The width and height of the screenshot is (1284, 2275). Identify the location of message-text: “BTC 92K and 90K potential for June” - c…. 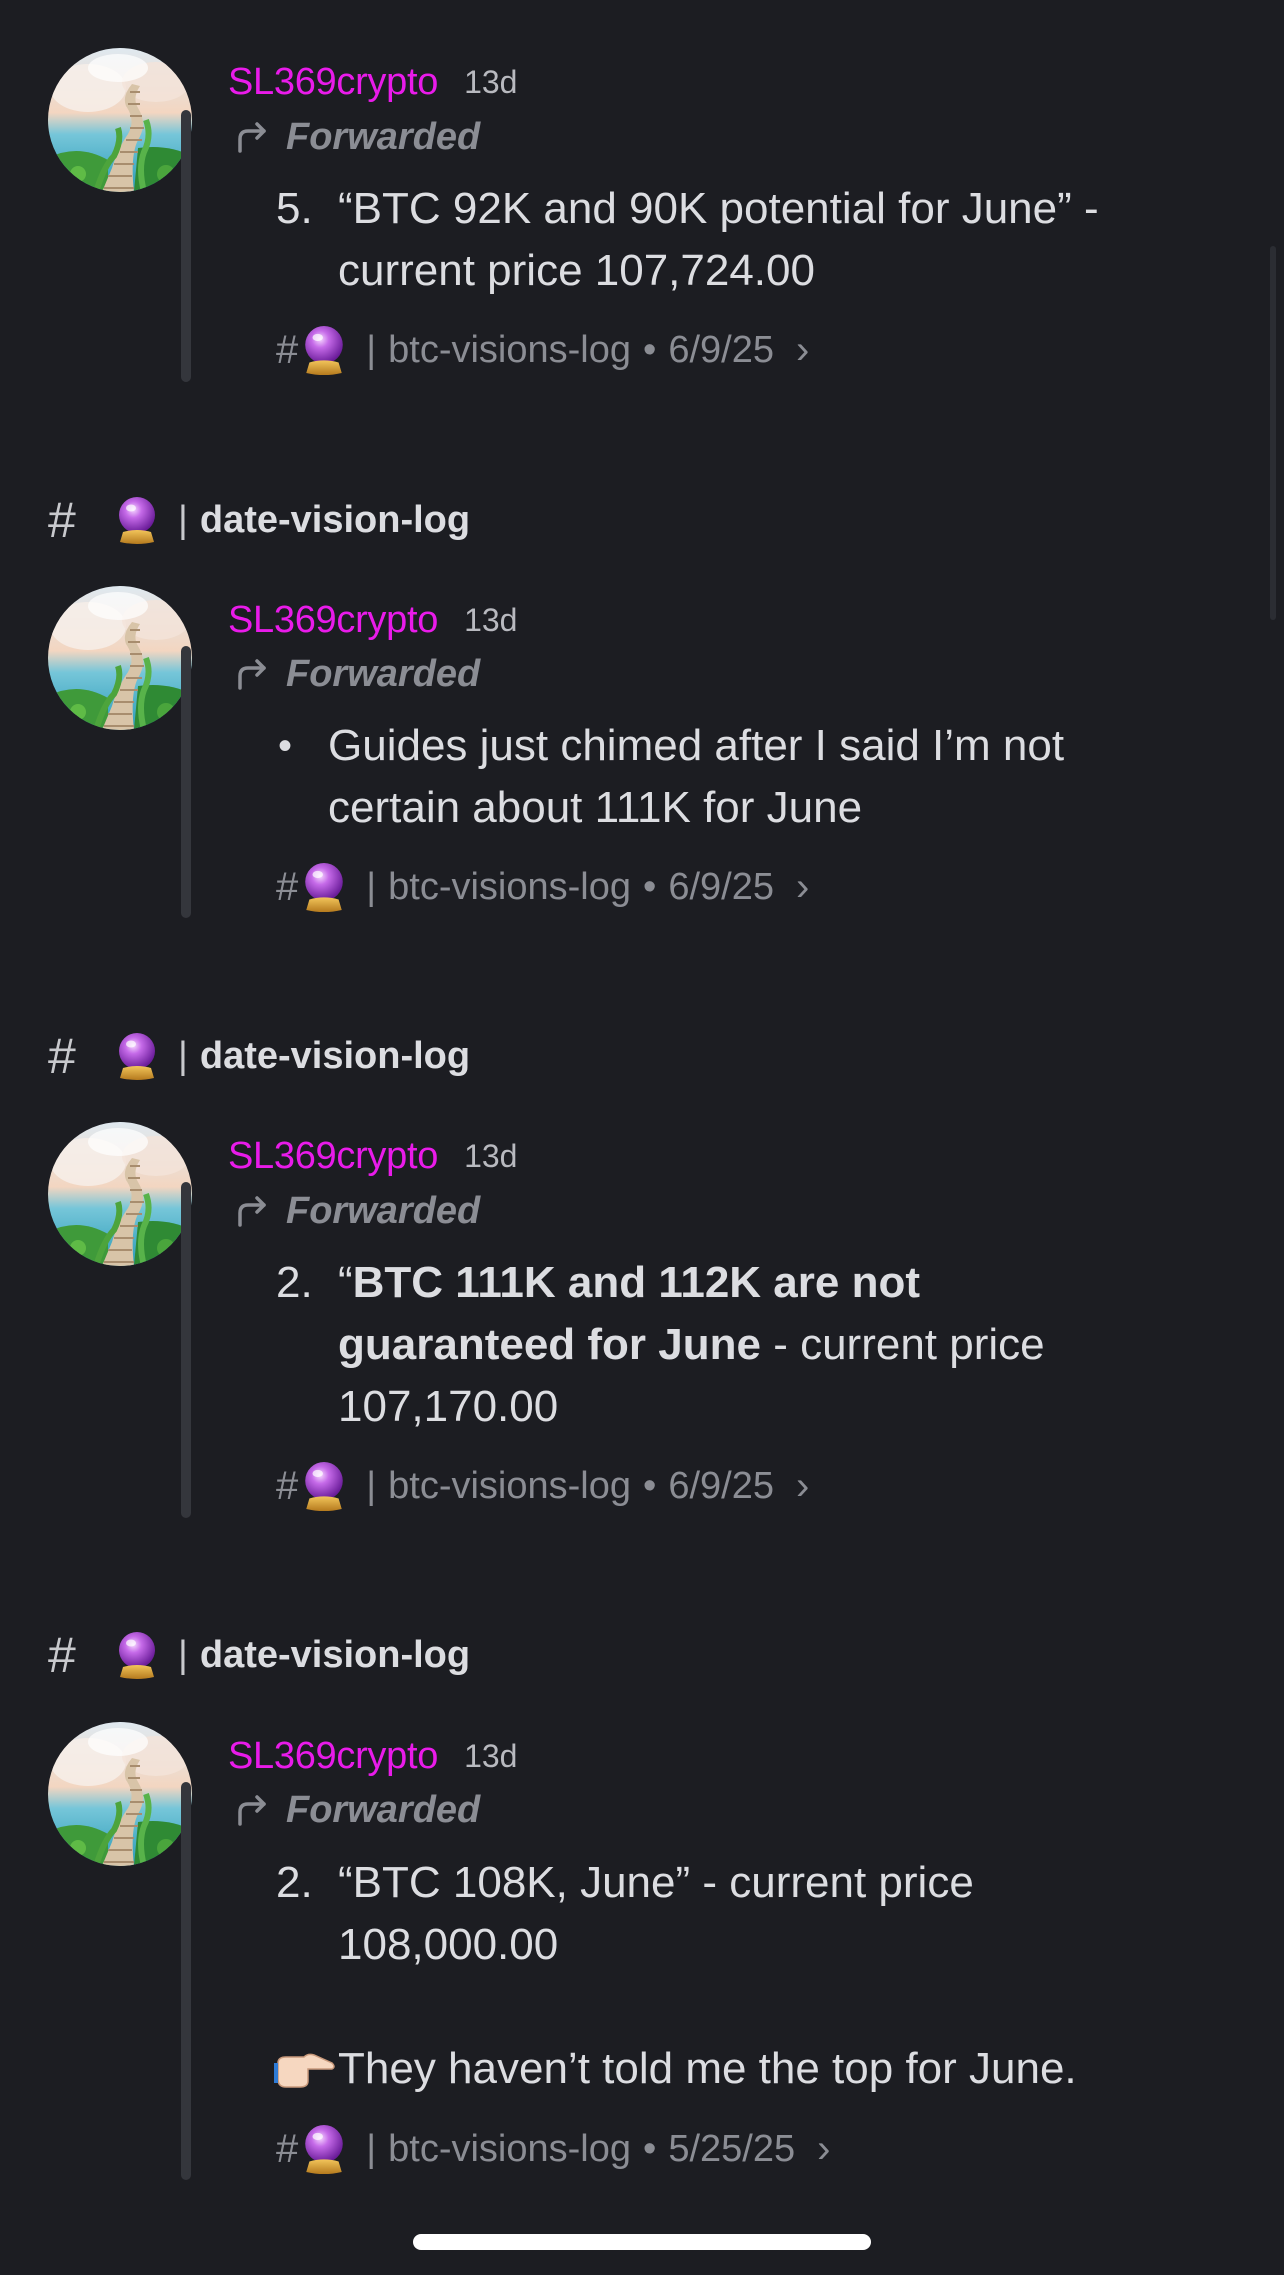
(718, 239).